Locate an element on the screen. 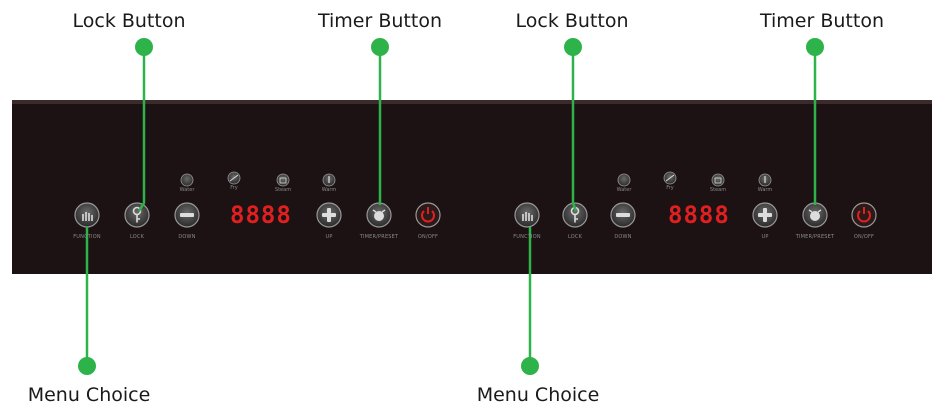 The height and width of the screenshot is (408, 932). timer-button is located at coordinates (379, 215).